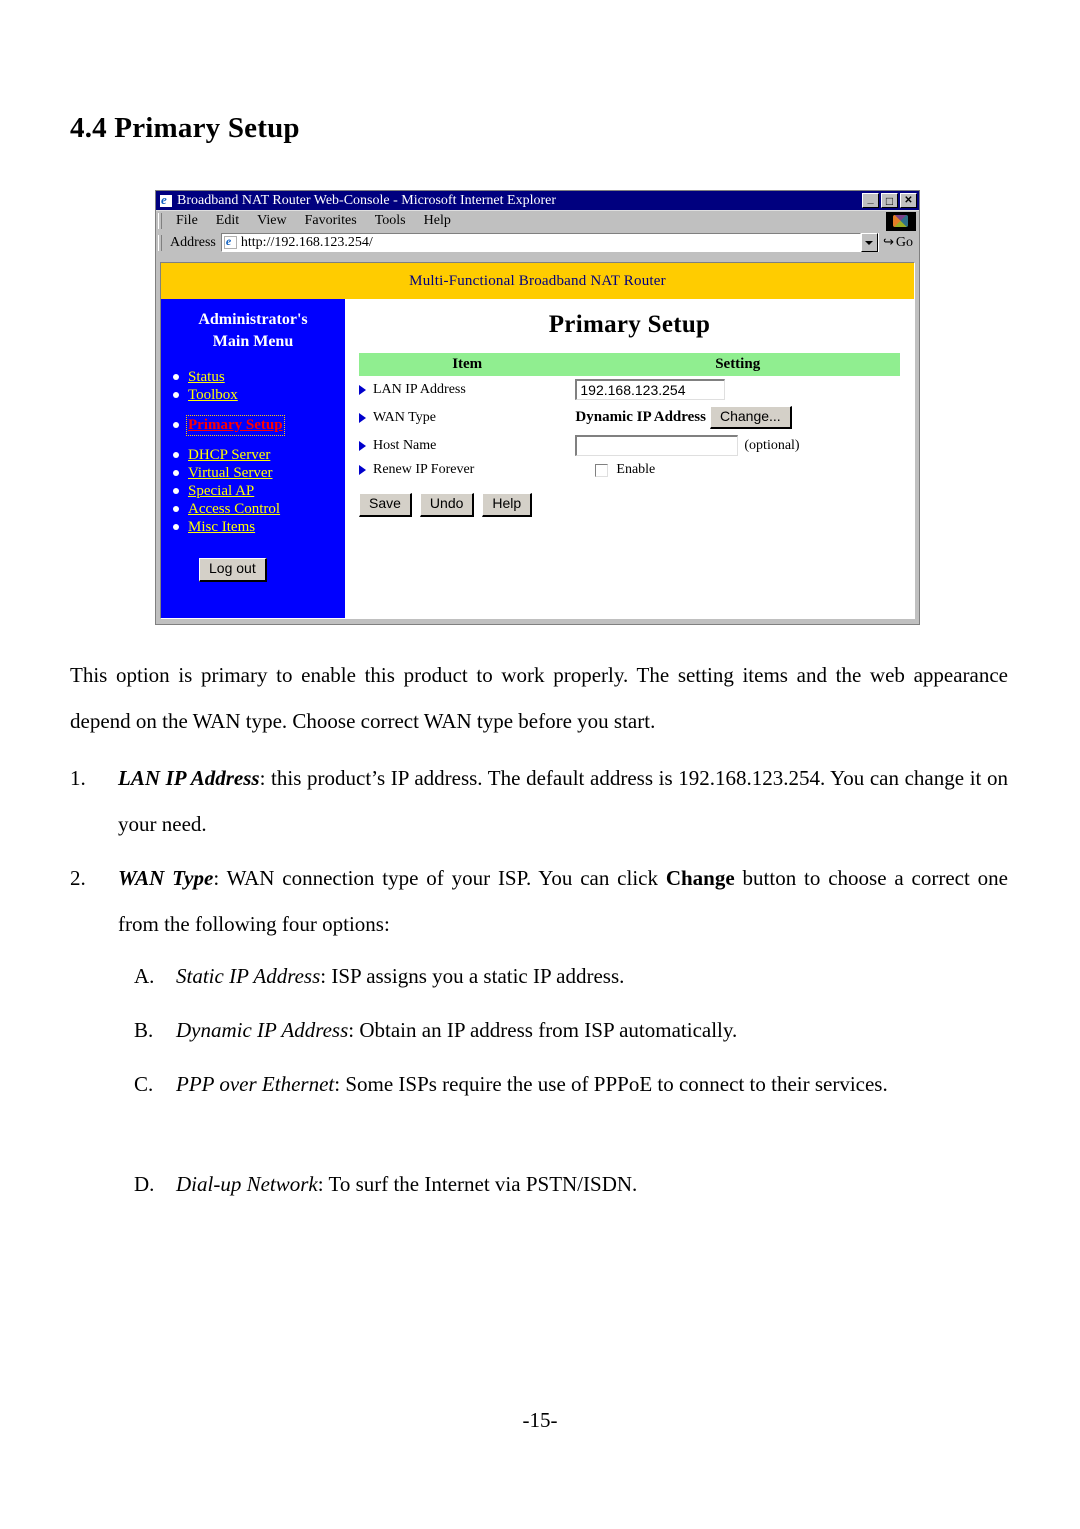 The height and width of the screenshot is (1529, 1080). What do you see at coordinates (657, 446) in the screenshot?
I see `host-name-input` at bounding box center [657, 446].